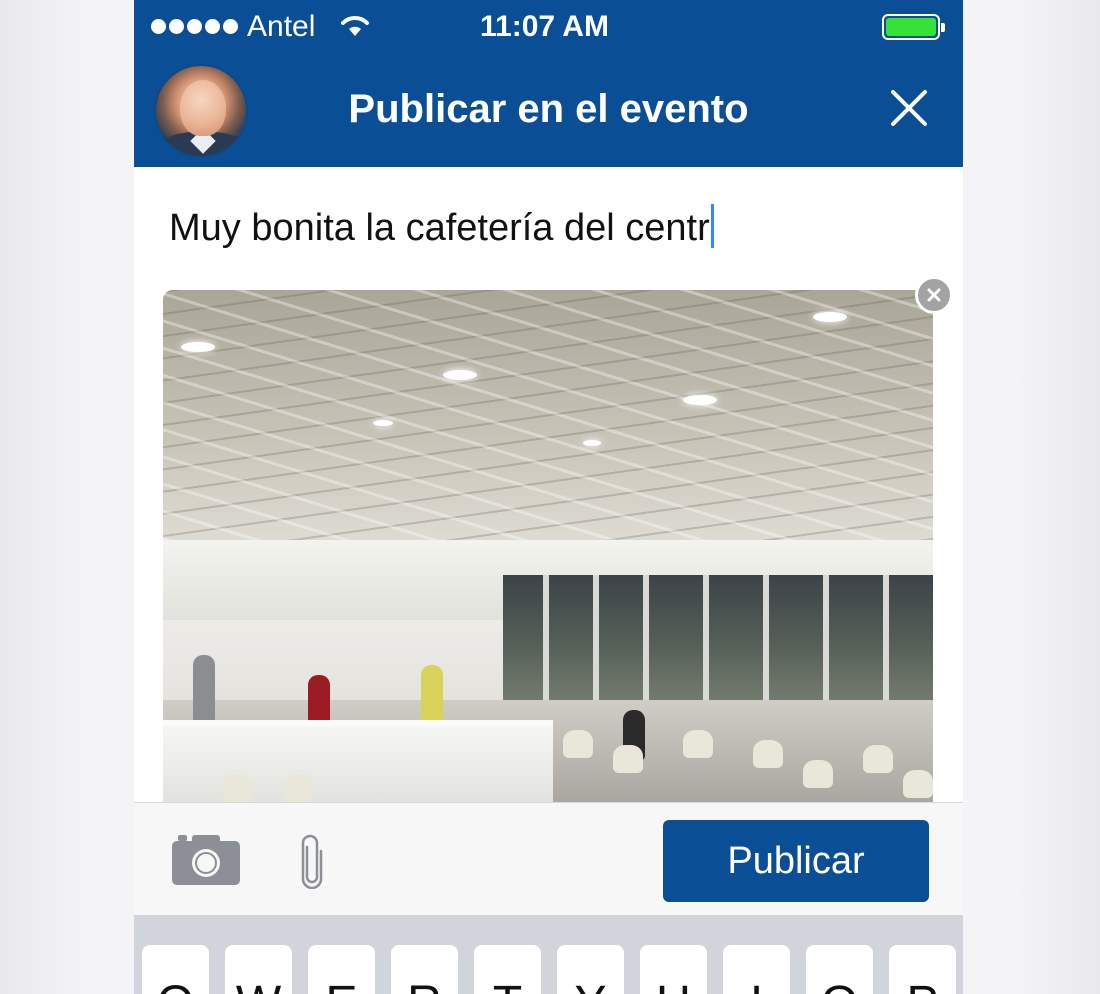 This screenshot has height=994, width=1100. I want to click on remove-photo-icon, so click(934, 295).